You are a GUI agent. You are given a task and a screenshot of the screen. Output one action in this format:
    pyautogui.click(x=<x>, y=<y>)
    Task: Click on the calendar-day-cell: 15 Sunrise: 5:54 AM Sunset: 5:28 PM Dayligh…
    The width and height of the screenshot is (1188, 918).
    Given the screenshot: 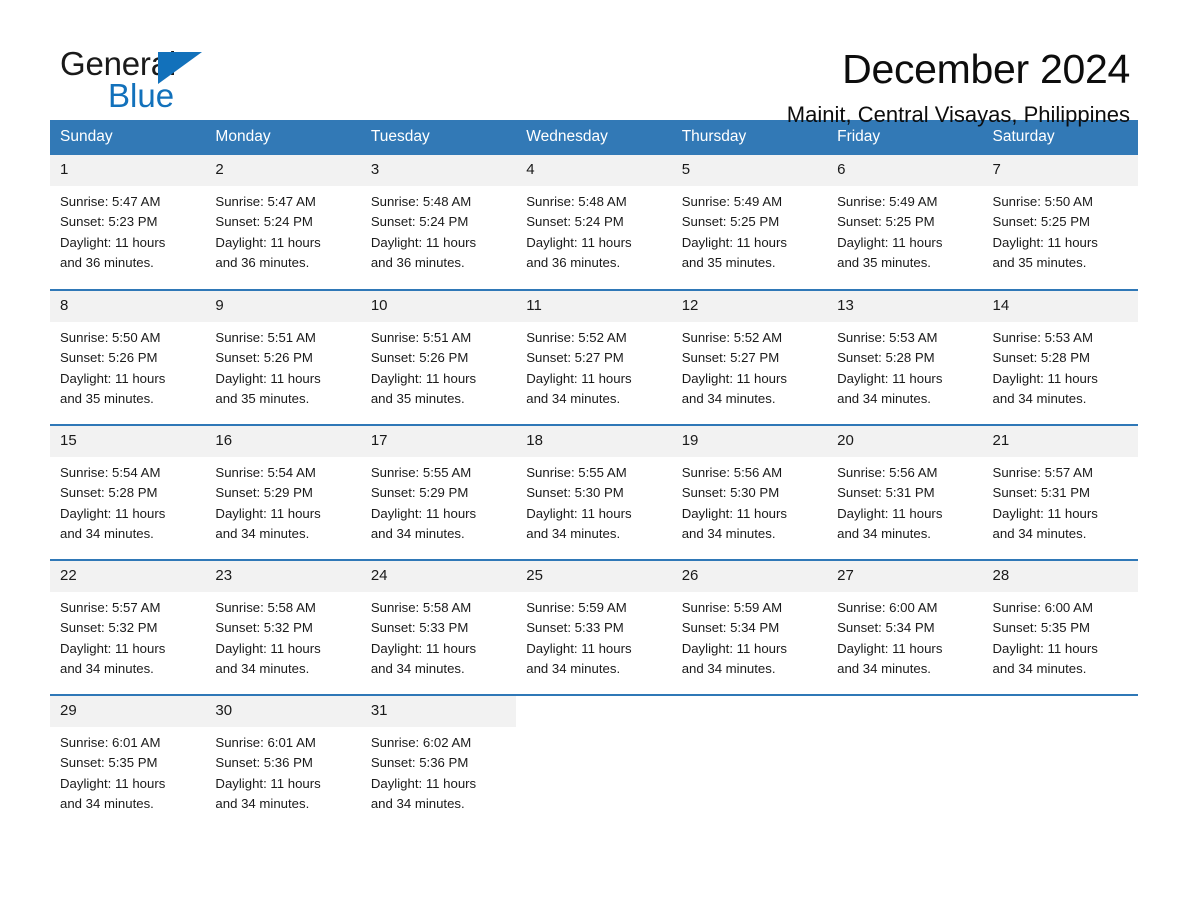 What is the action you would take?
    pyautogui.click(x=128, y=492)
    